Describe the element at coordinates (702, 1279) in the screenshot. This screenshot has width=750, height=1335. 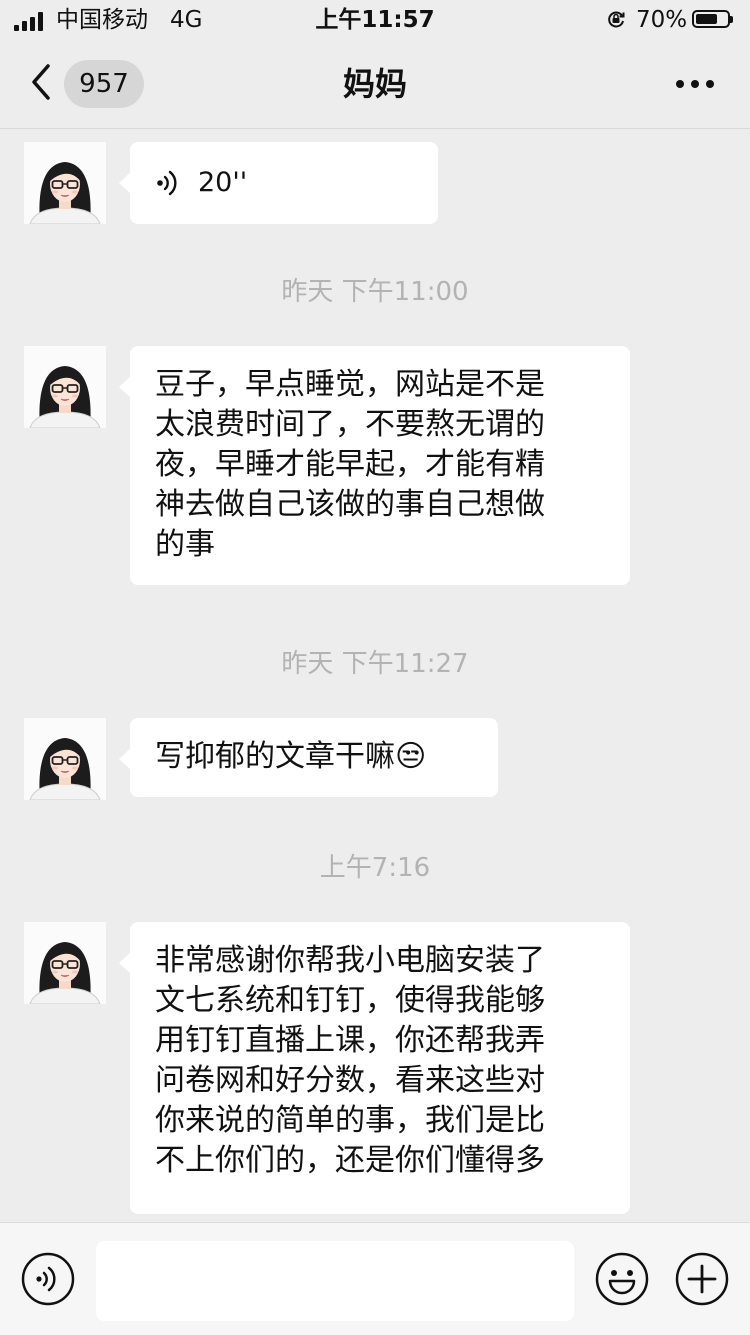
I see `plus-icon` at that location.